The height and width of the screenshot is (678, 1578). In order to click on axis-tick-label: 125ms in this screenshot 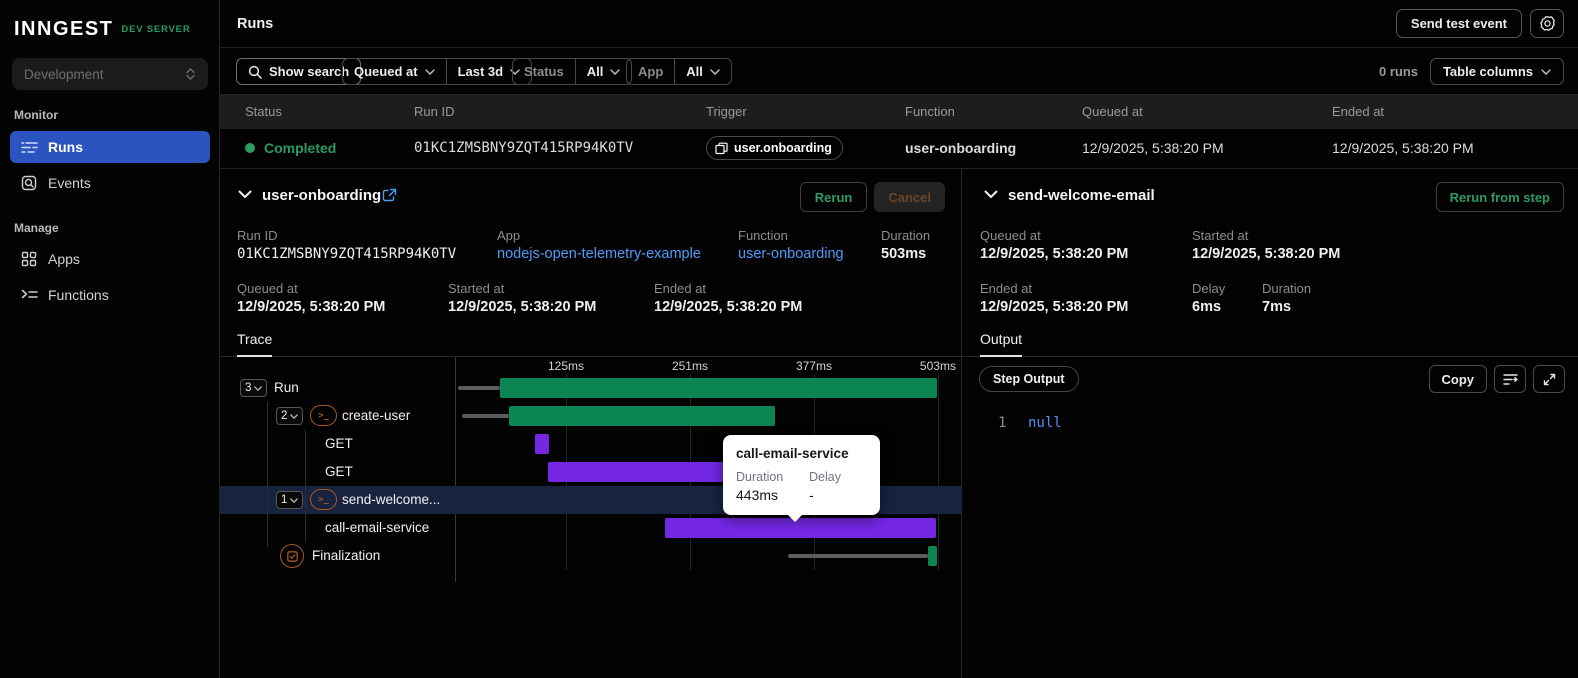, I will do `click(566, 366)`.